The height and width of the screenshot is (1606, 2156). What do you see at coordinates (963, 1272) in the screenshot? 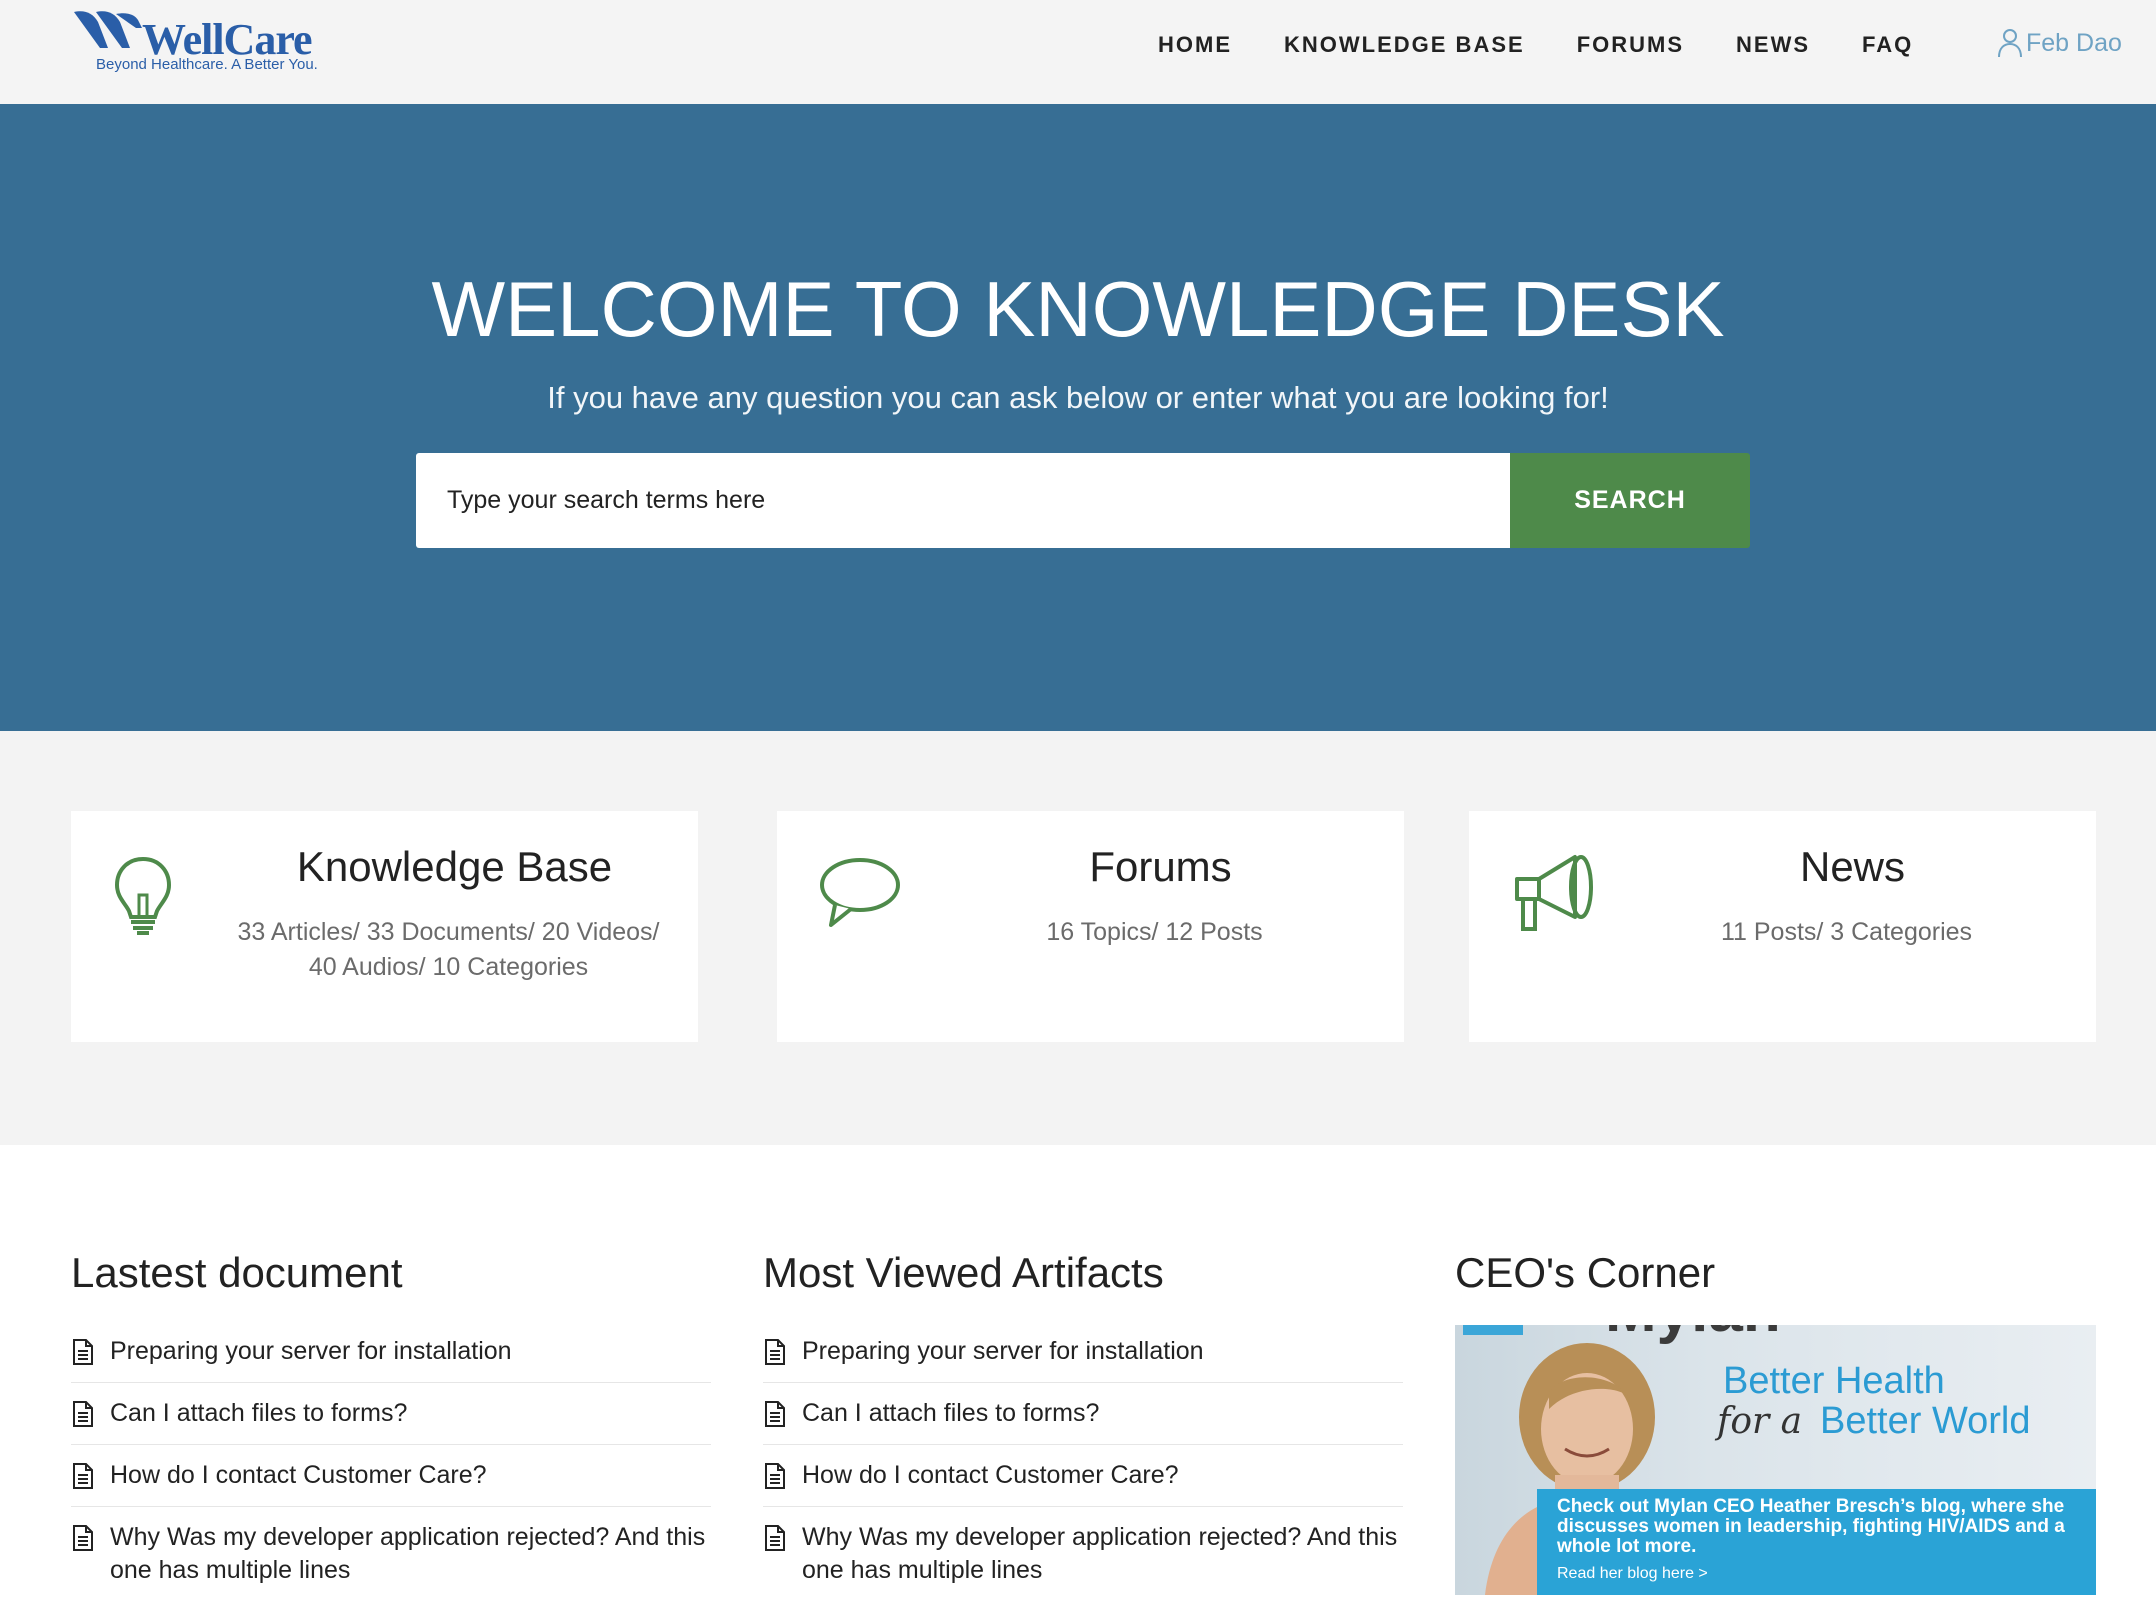
I see `section-heading: Most Viewed Artifacts` at bounding box center [963, 1272].